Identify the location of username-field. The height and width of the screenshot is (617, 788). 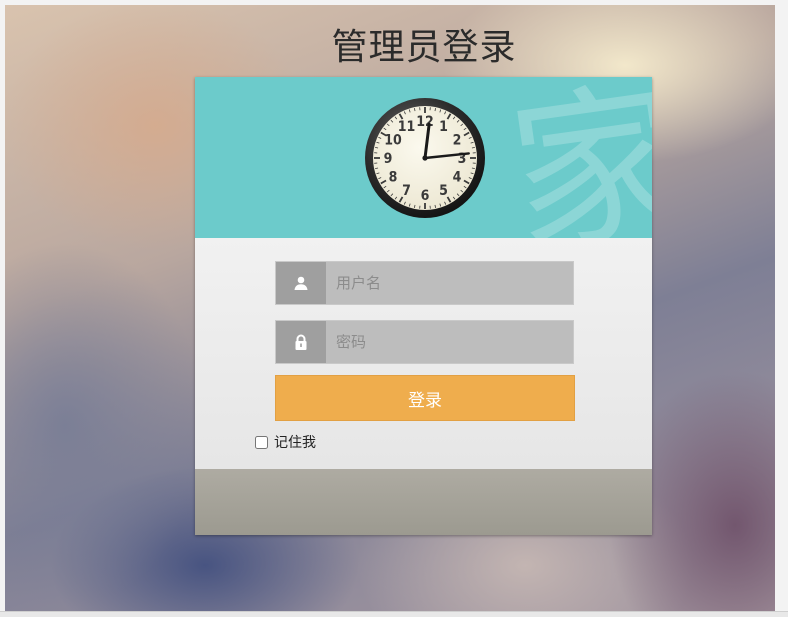
(424, 283).